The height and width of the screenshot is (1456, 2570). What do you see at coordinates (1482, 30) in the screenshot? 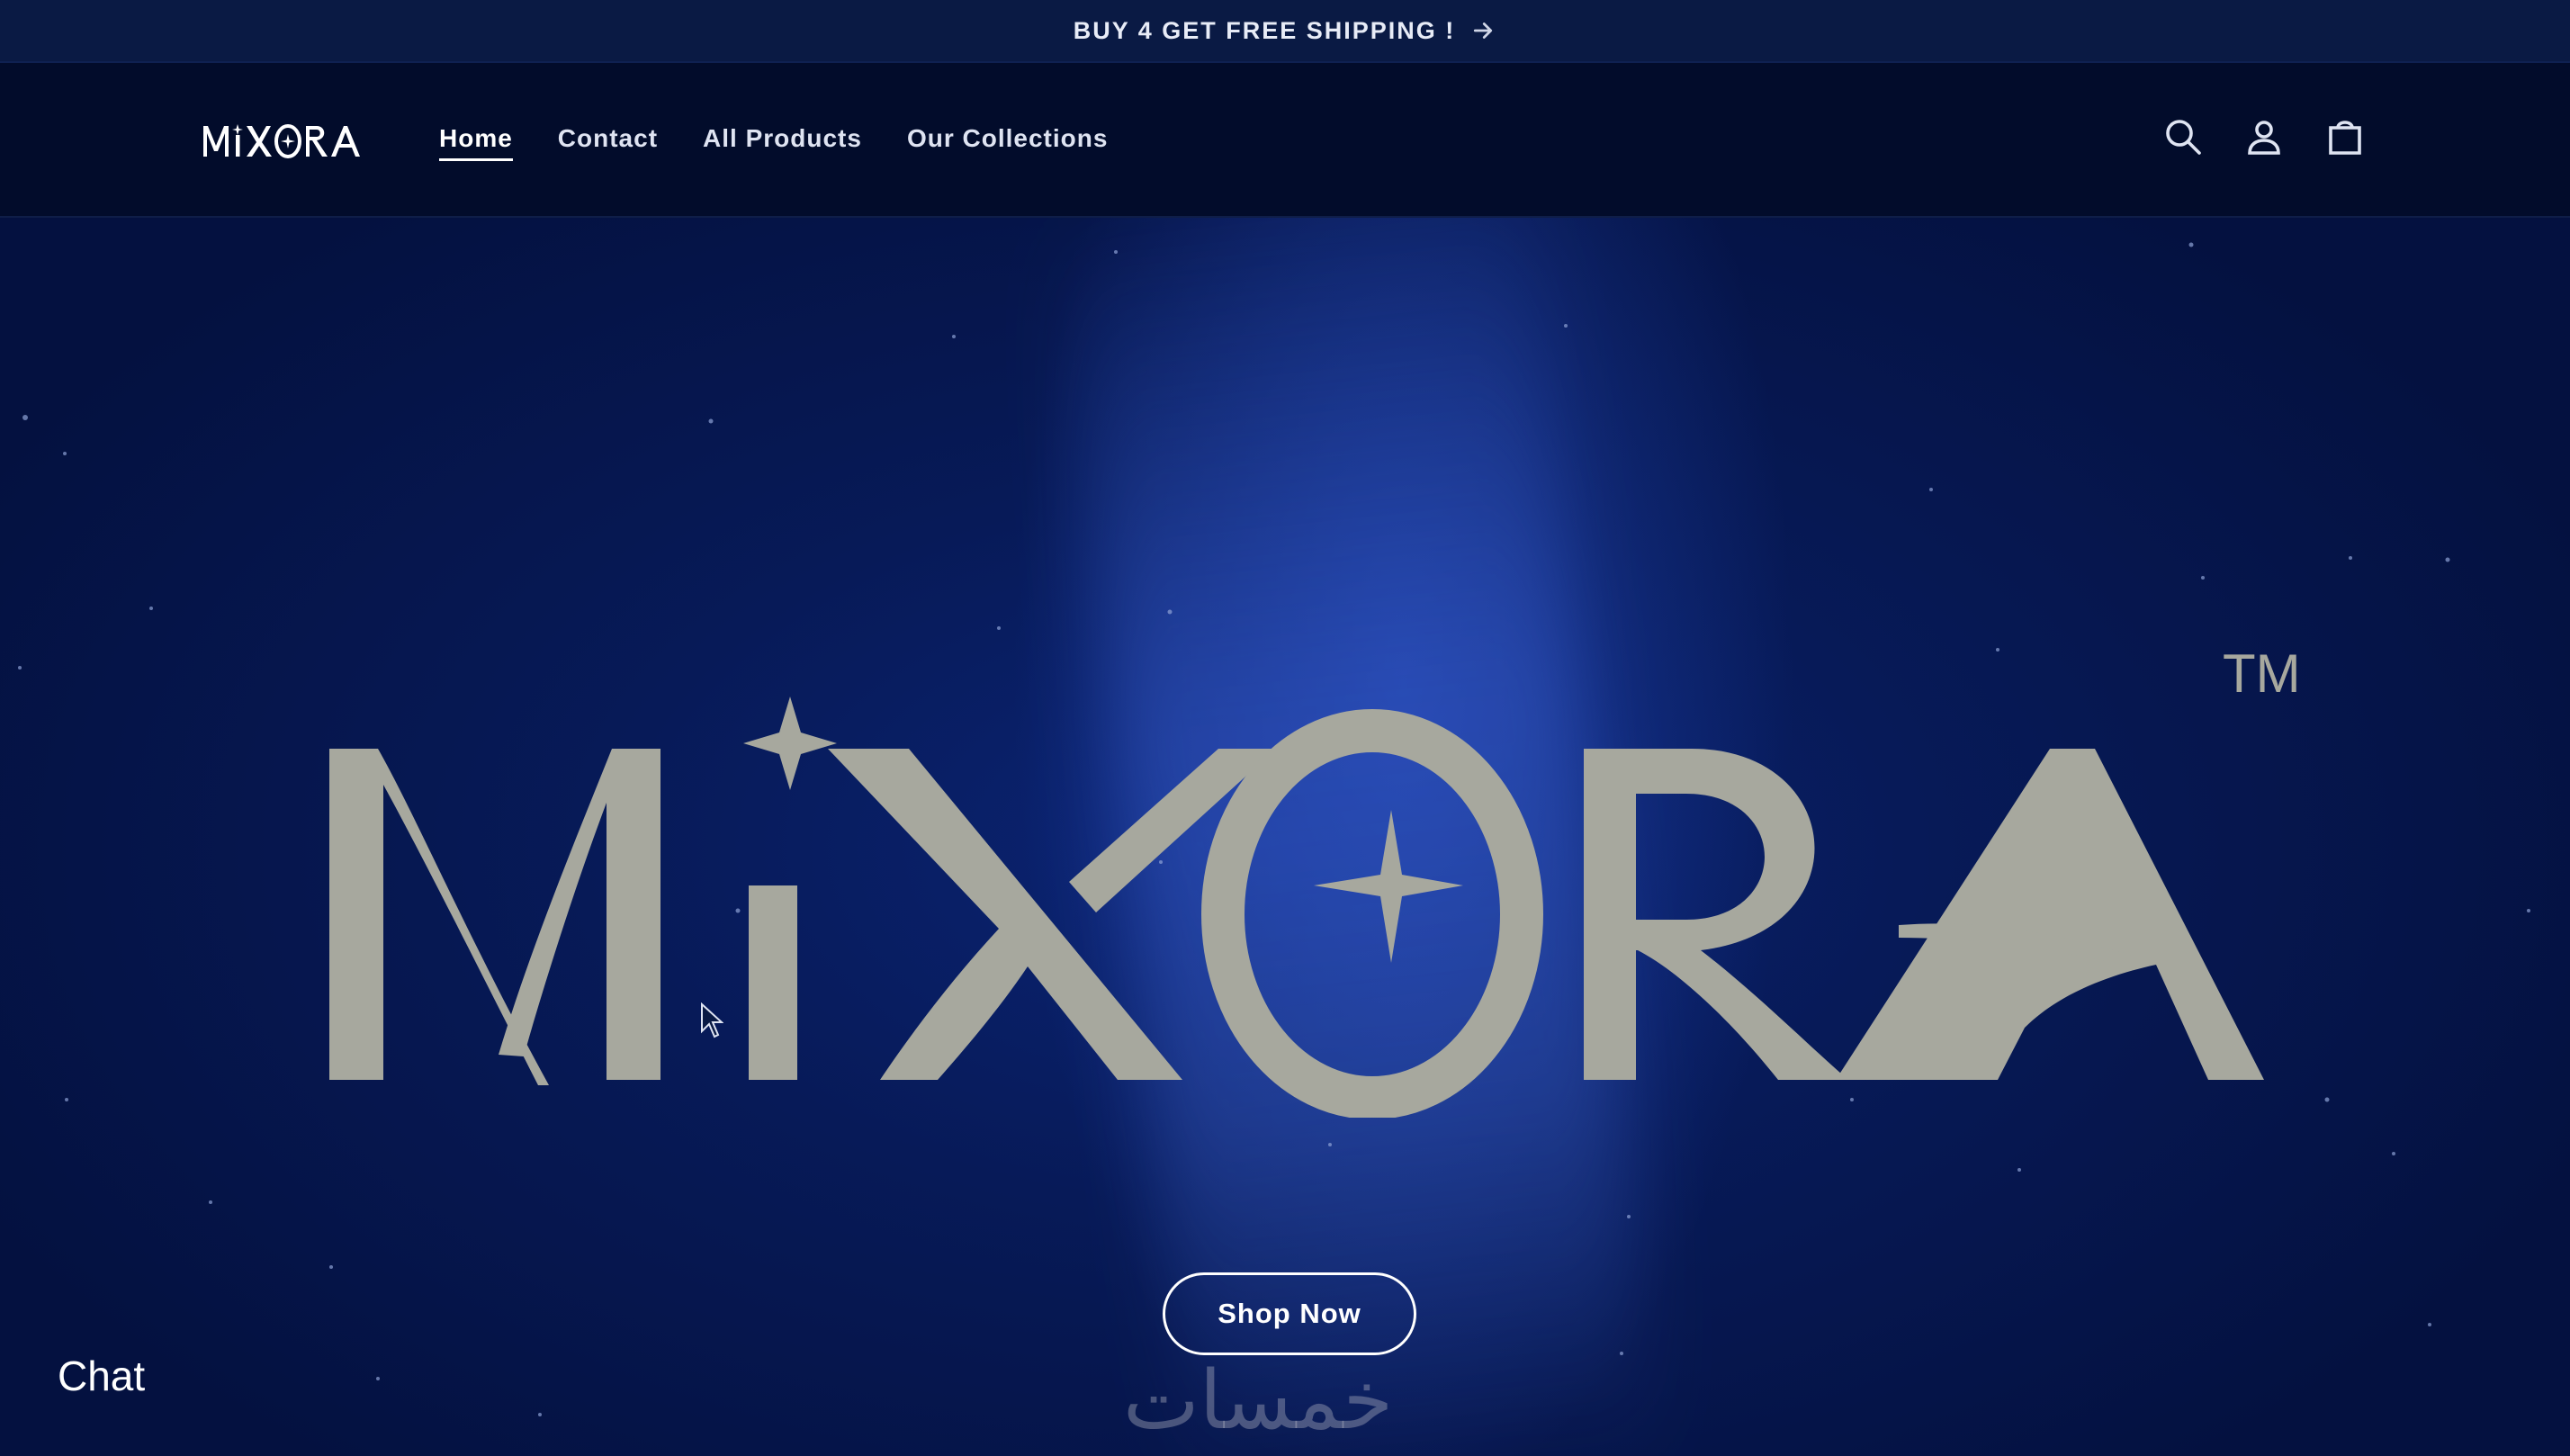
I see `arrow-right-icon` at bounding box center [1482, 30].